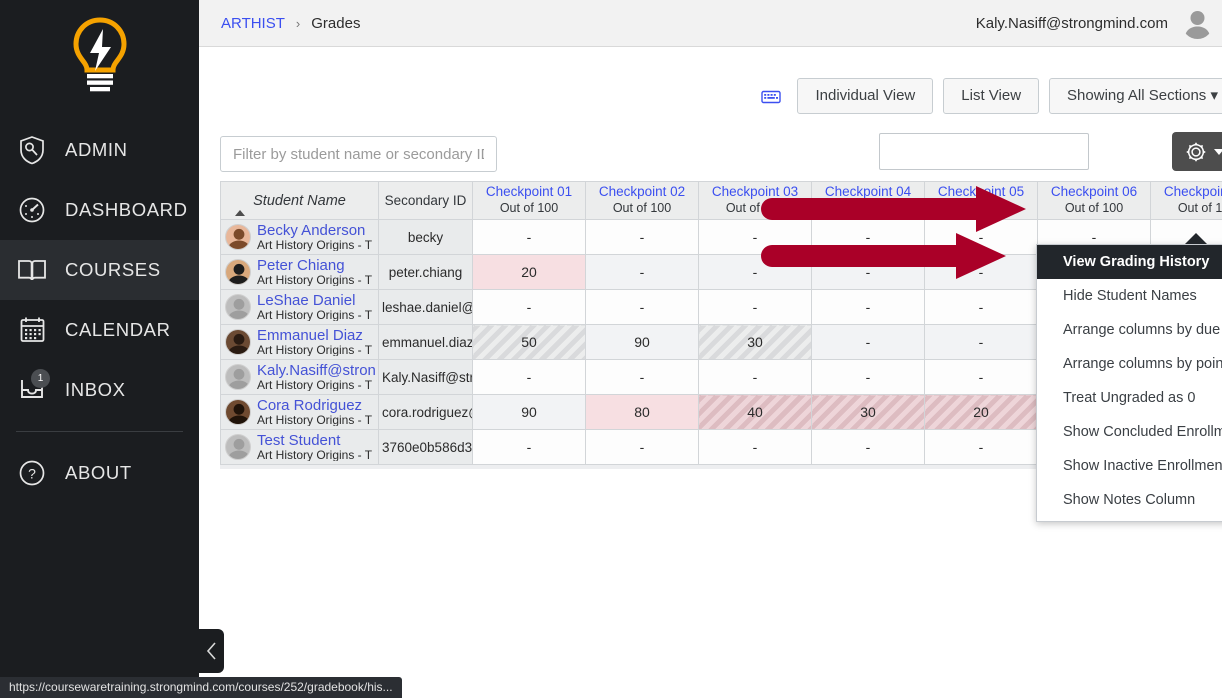  What do you see at coordinates (1129, 330) in the screenshot?
I see `menu-item-arrange-by-due-date: Arrange columns by due date` at bounding box center [1129, 330].